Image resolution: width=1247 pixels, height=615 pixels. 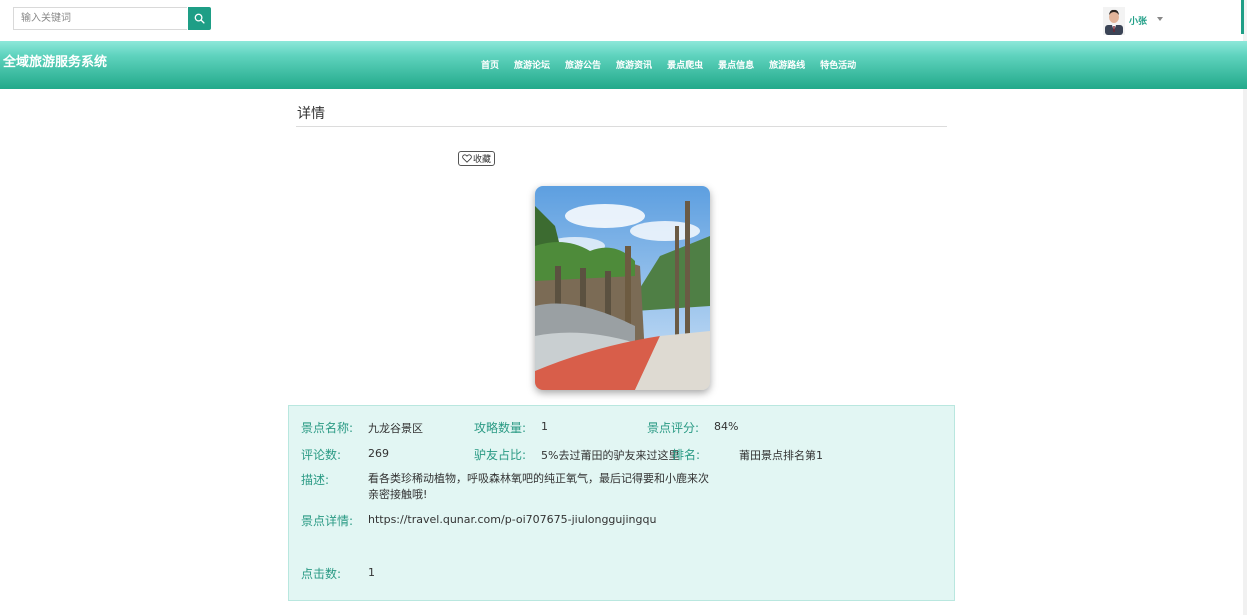 I want to click on rank-value: 莆田景点排名第1, so click(x=781, y=455).